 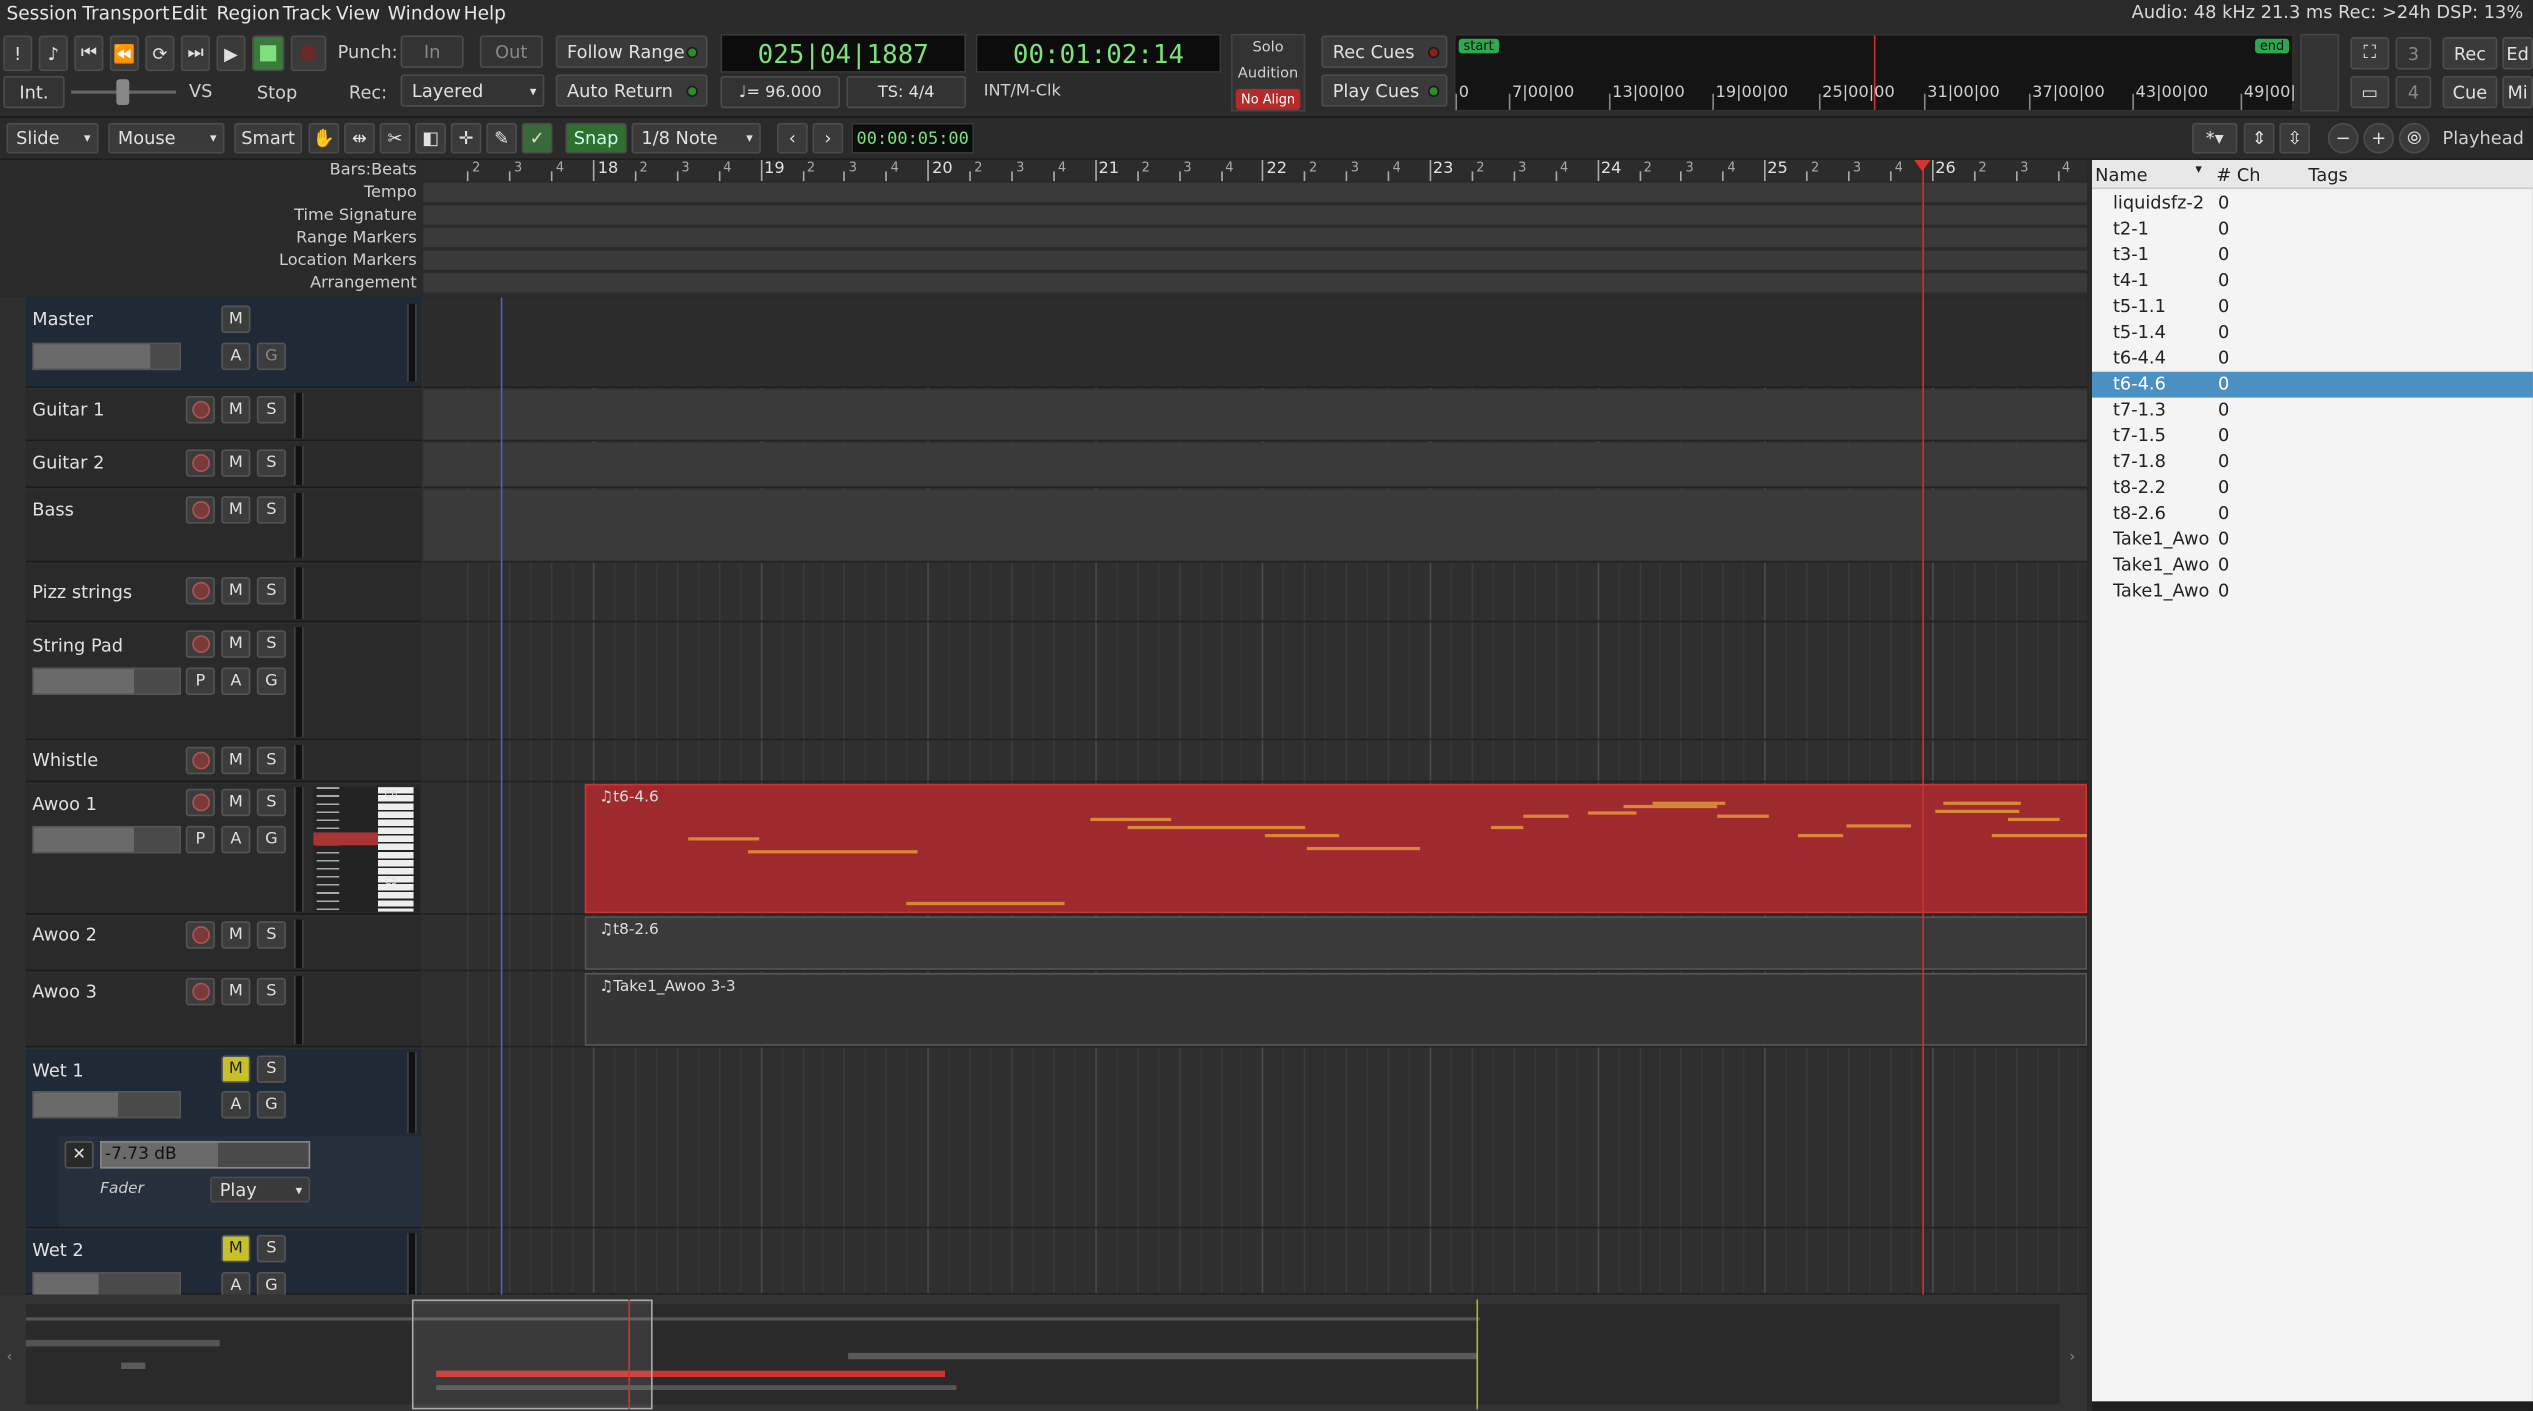 I want to click on fader-value-field: -7.73 dB, so click(x=205, y=1155).